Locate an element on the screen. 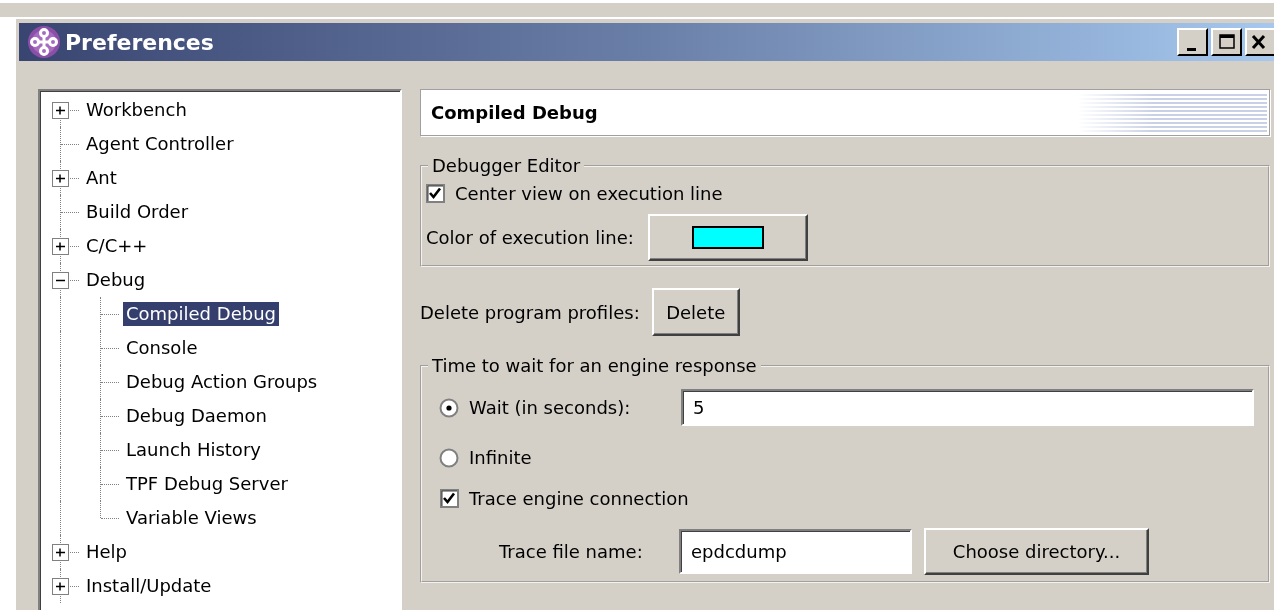 The image size is (1274, 610). group-title: Time to wait for an engine response is located at coordinates (594, 365).